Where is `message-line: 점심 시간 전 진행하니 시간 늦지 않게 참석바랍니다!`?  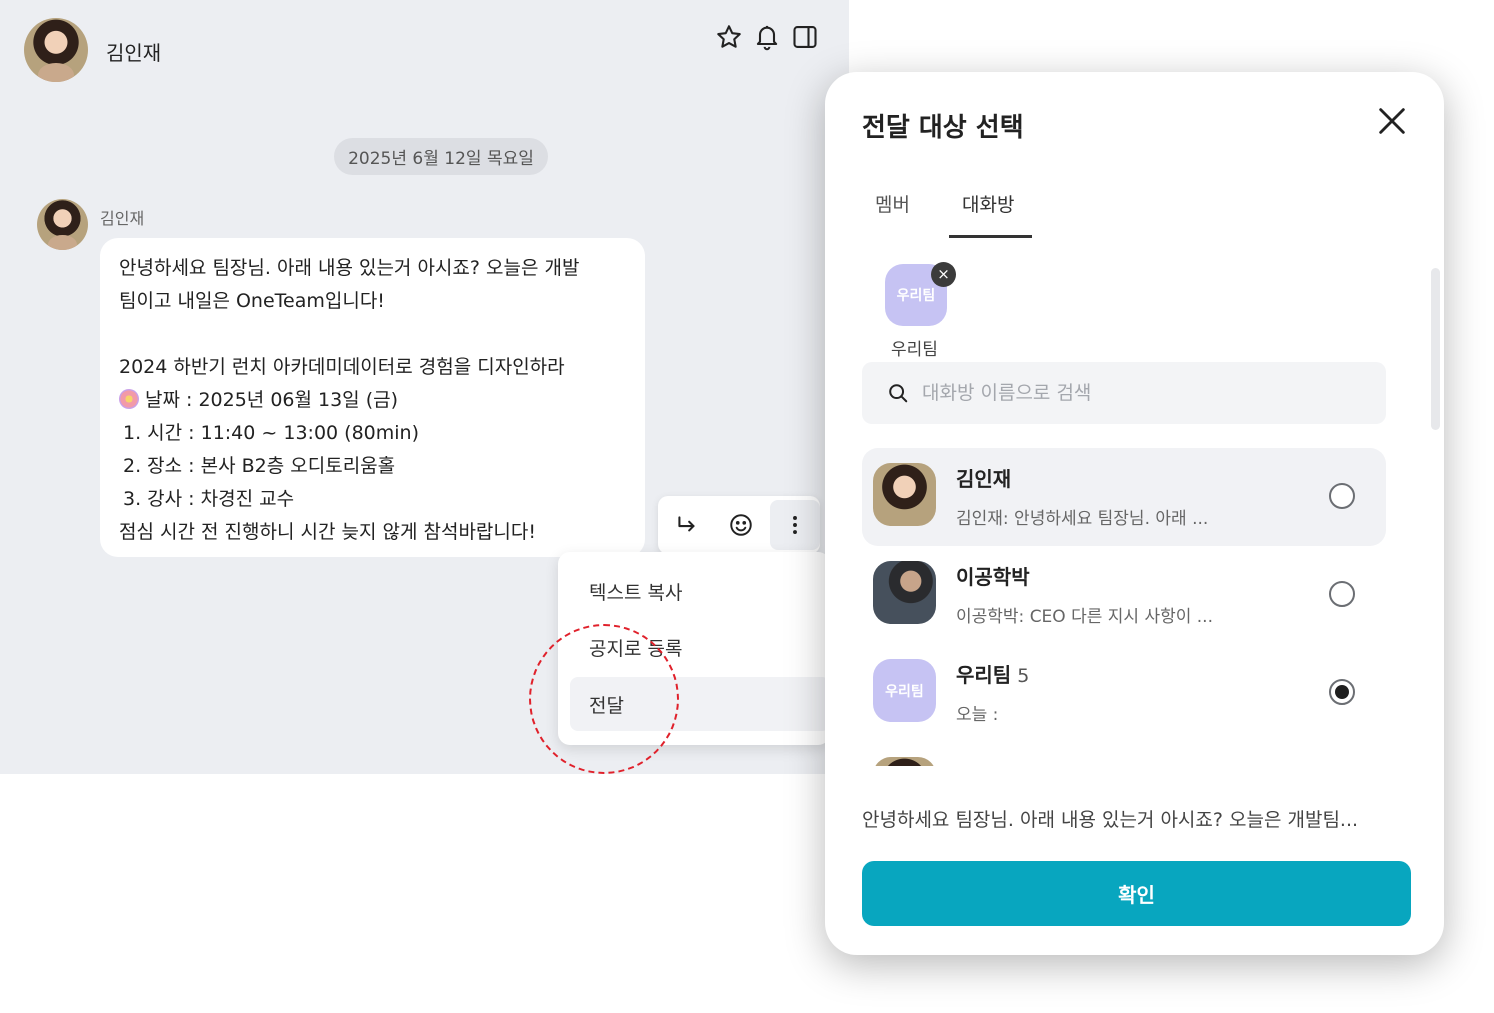
message-line: 점심 시간 전 진행하니 시간 늦지 않게 참석바랍니다! is located at coordinates (327, 532).